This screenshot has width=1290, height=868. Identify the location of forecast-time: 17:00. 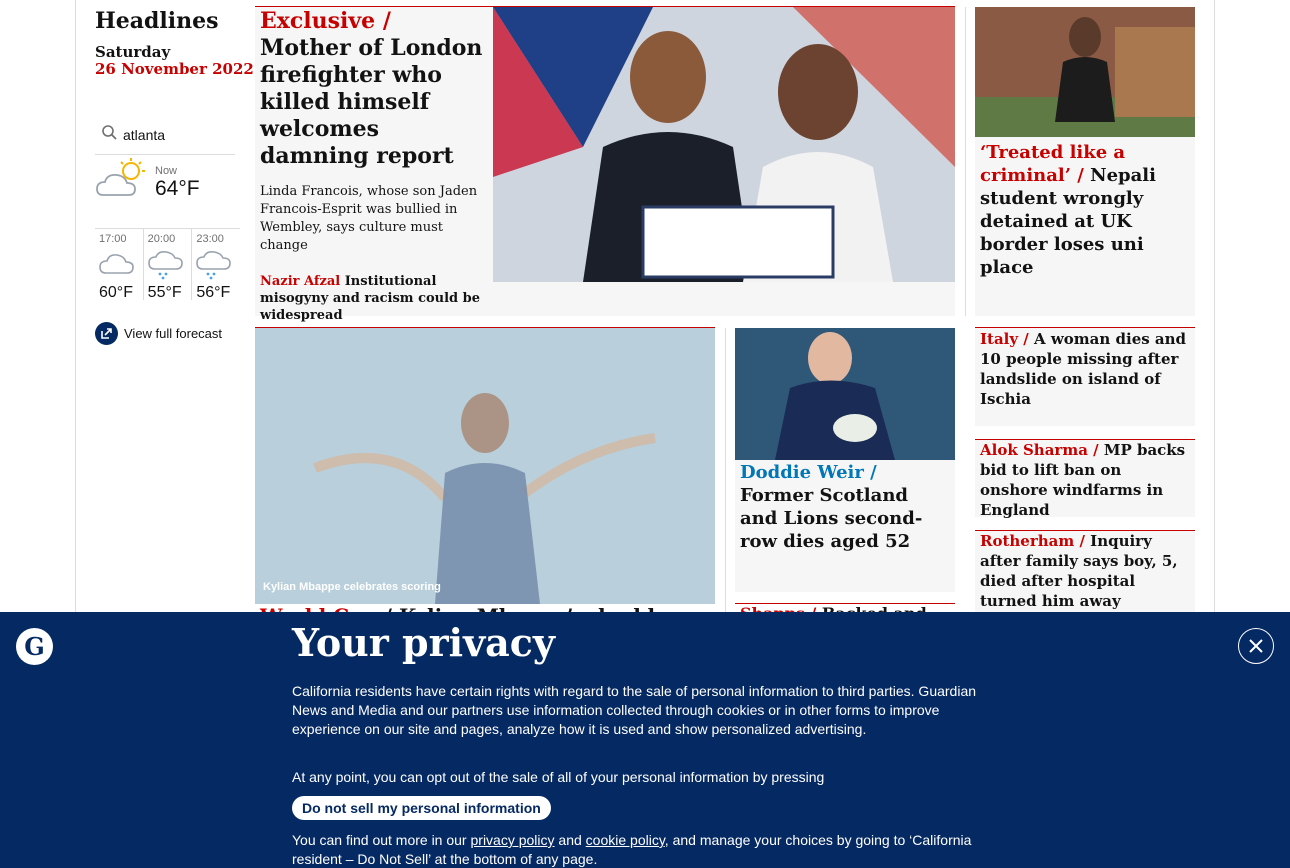
(113, 239).